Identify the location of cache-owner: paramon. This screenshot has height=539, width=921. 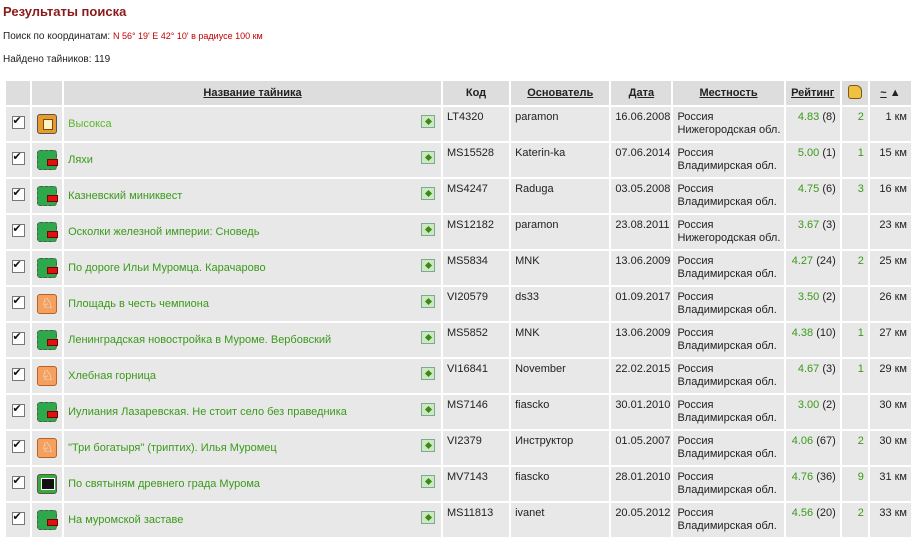
(560, 232).